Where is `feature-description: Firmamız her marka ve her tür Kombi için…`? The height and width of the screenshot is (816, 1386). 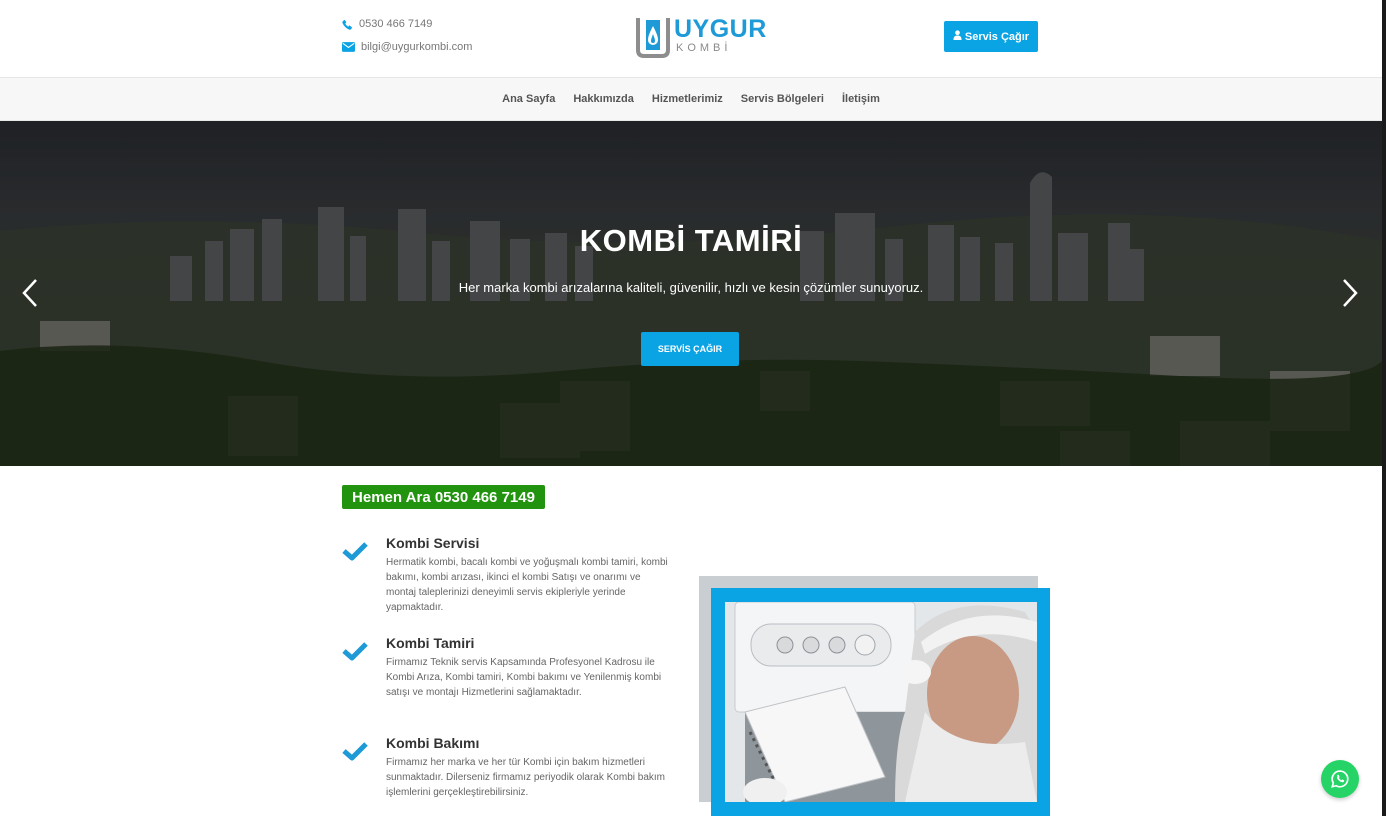 feature-description: Firmamız her marka ve her tür Kombi için… is located at coordinates (525, 777).